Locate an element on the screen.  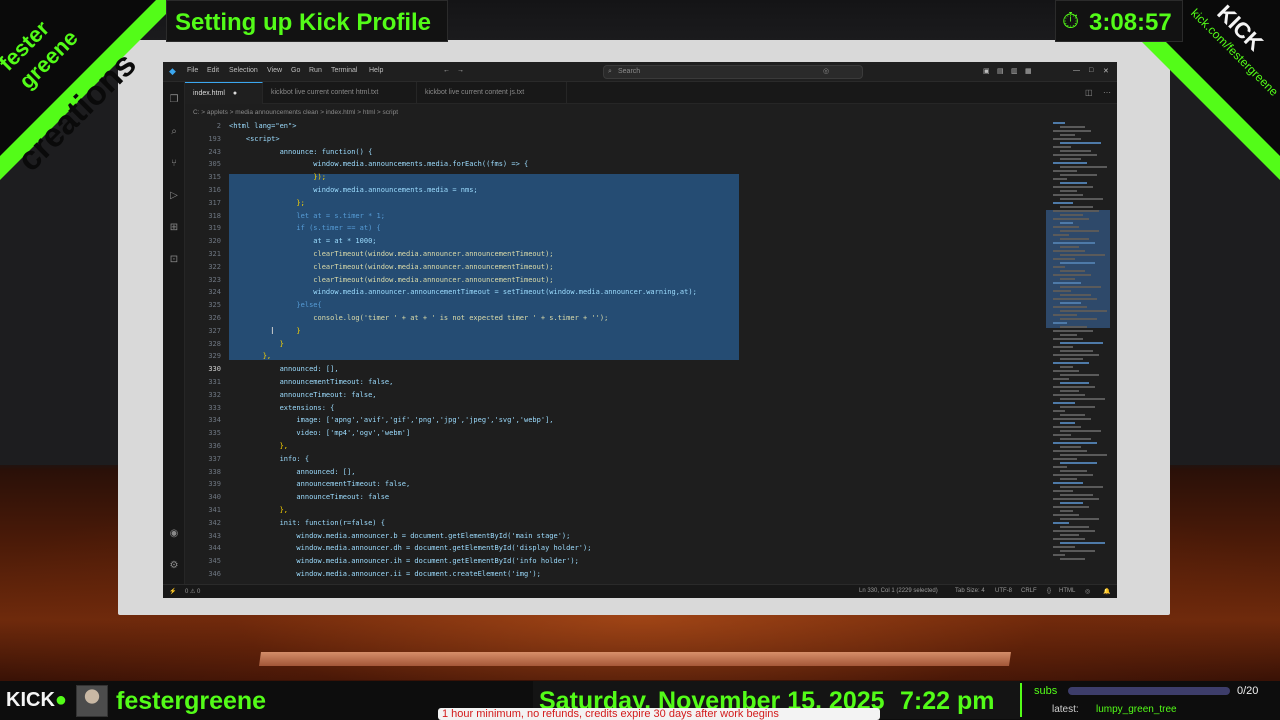
menu-help: Help is located at coordinates (376, 70).